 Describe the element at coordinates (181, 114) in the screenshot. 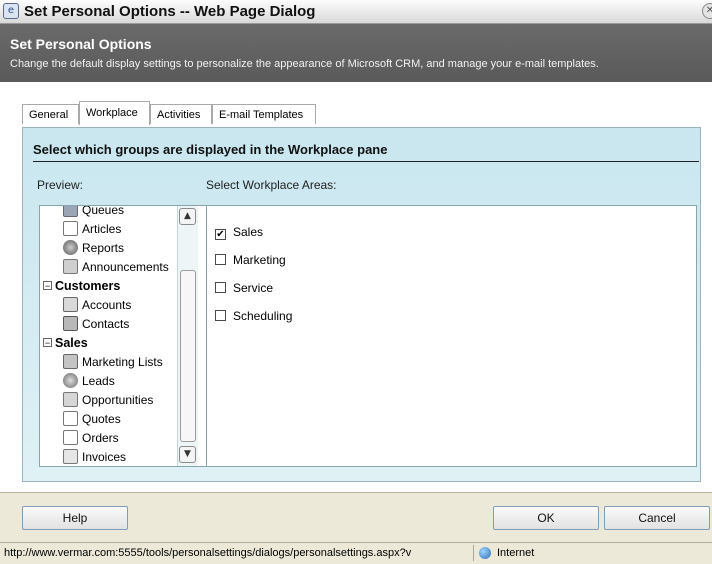

I see `tab-activities: Activities` at that location.